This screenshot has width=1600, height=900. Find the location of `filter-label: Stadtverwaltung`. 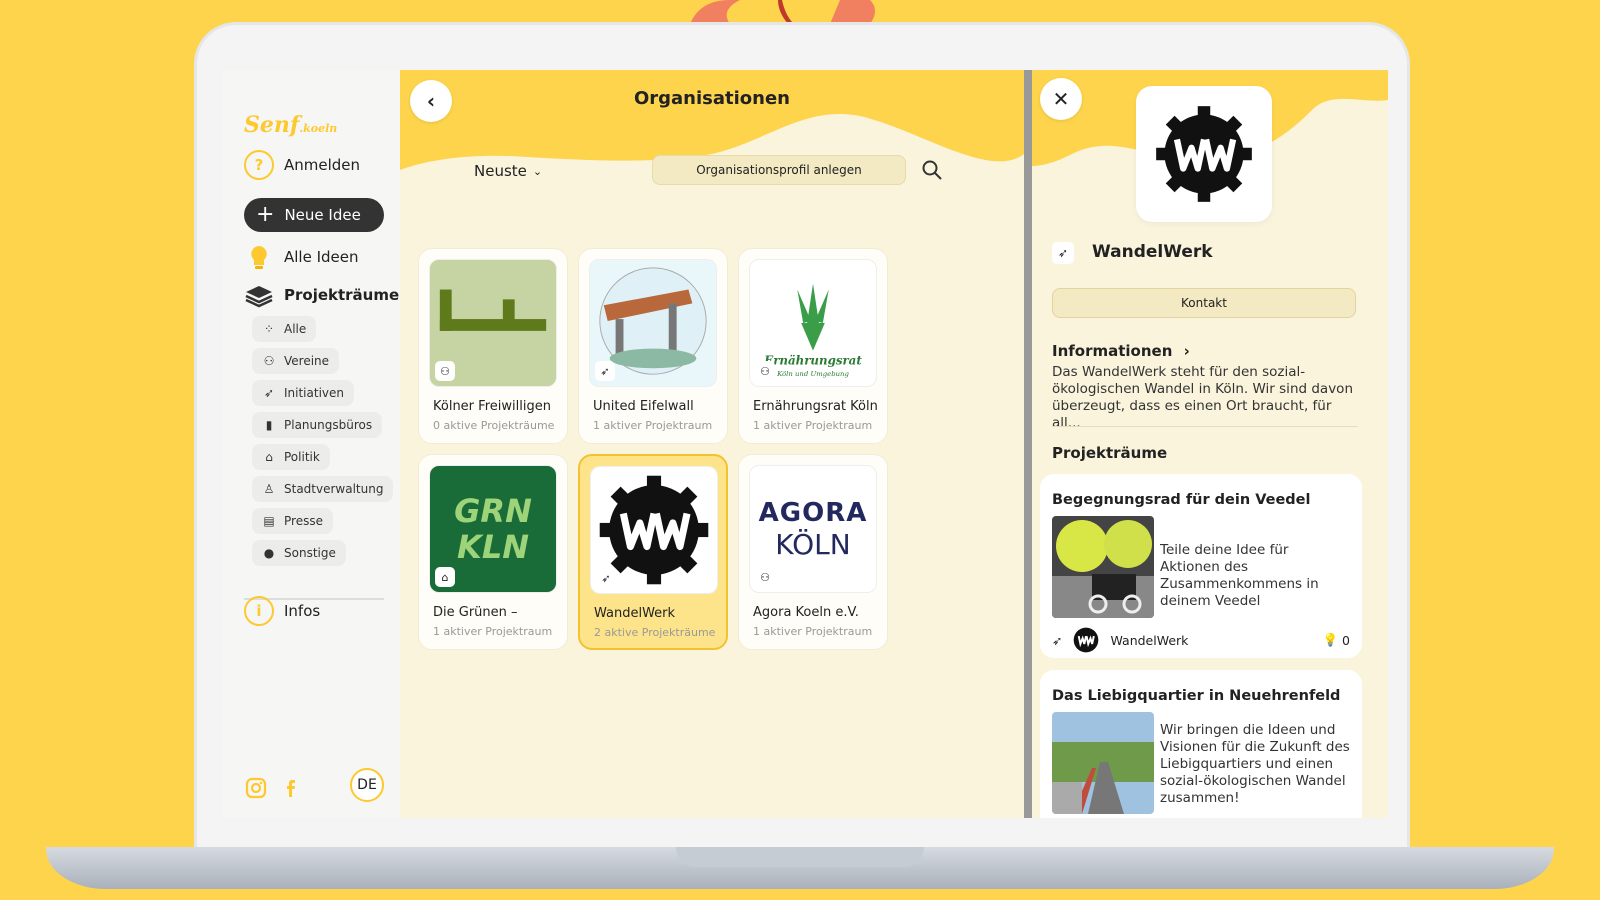

filter-label: Stadtverwaltung is located at coordinates (334, 489).